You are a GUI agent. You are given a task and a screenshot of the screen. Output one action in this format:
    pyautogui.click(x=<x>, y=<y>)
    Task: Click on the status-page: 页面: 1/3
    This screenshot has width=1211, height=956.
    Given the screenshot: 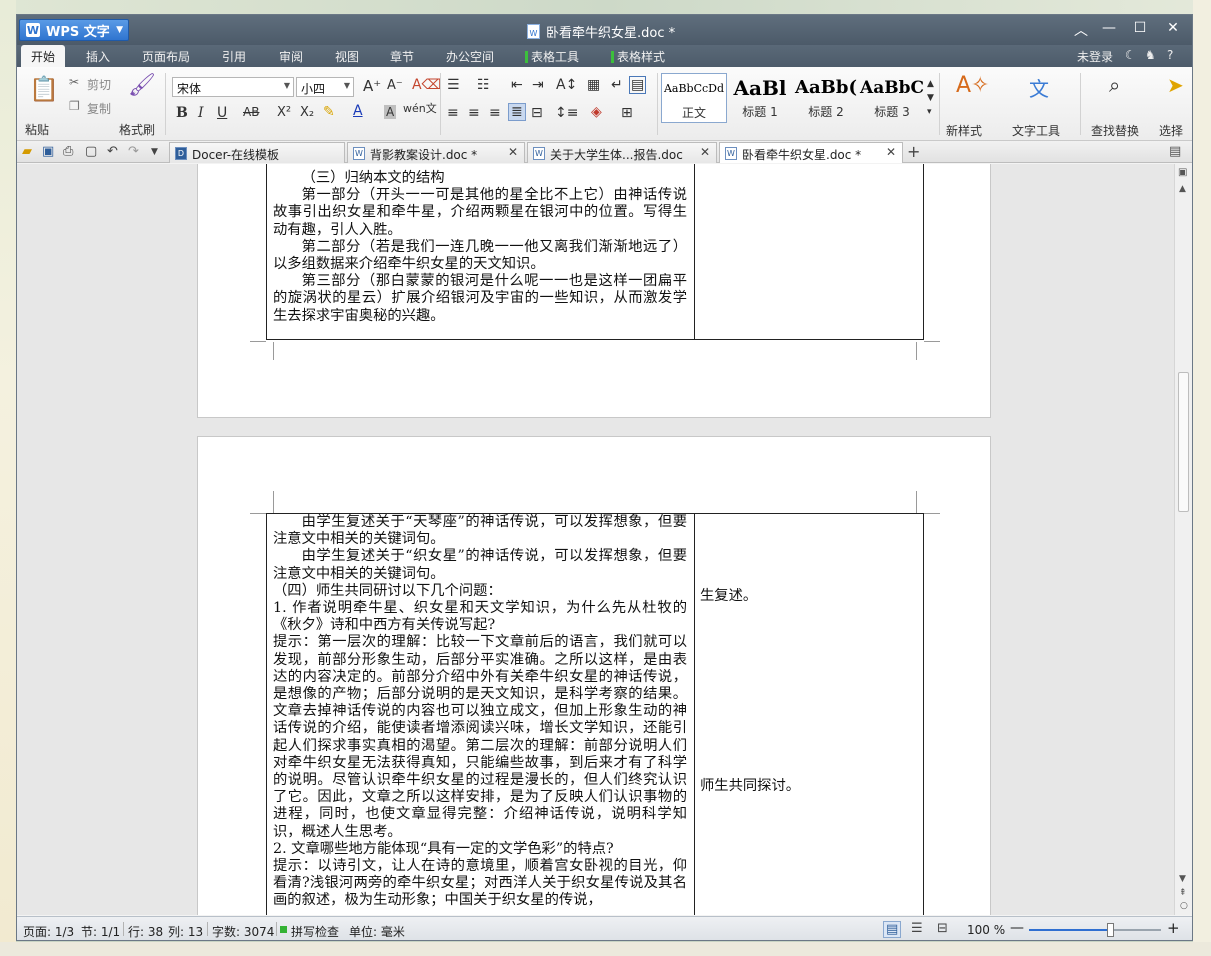 What is the action you would take?
    pyautogui.click(x=48, y=931)
    